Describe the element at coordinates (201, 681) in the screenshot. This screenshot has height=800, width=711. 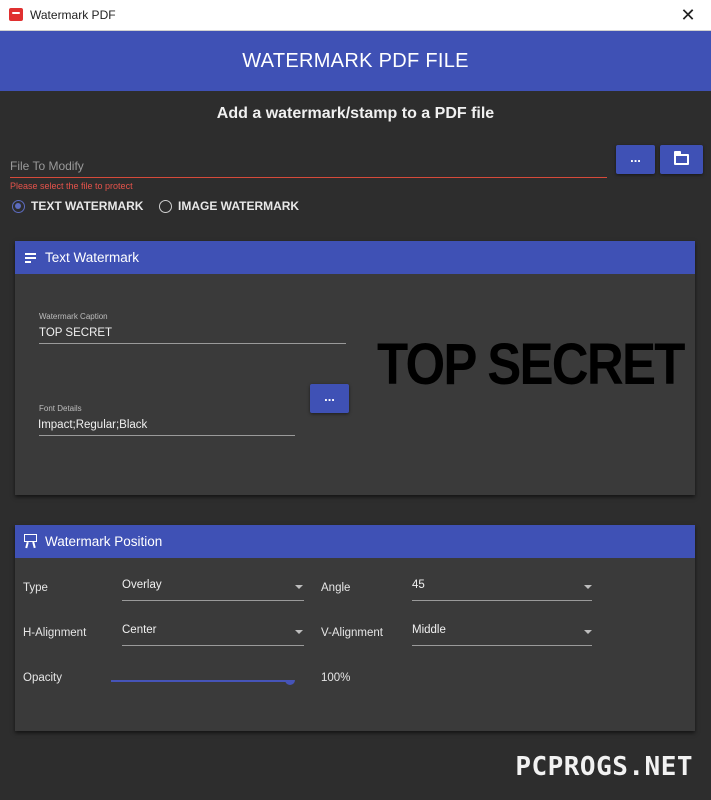
I see `opacity-slider` at that location.